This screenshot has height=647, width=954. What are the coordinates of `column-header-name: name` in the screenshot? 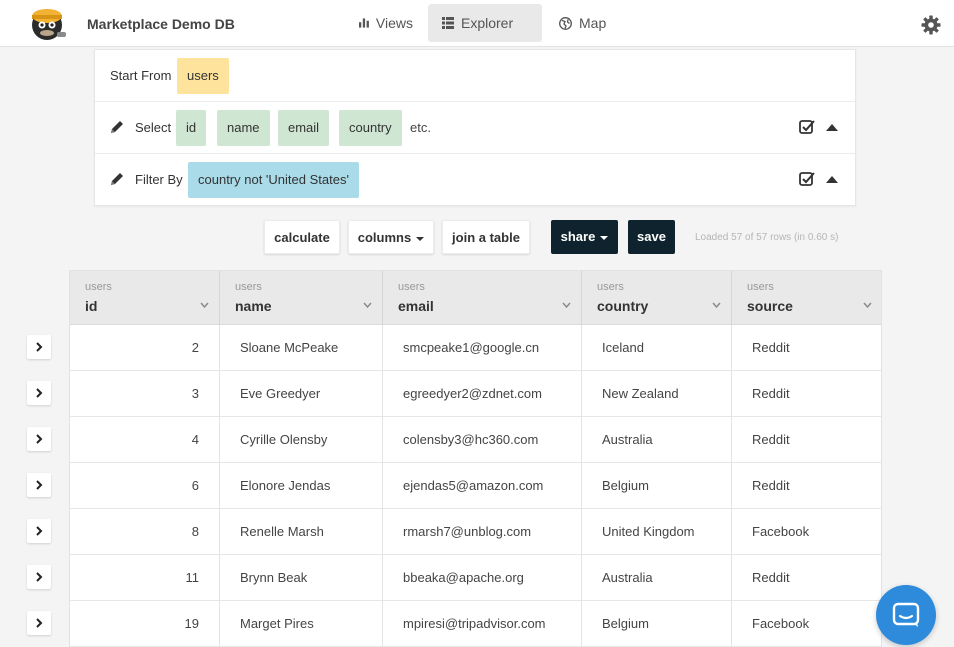 It's located at (253, 306).